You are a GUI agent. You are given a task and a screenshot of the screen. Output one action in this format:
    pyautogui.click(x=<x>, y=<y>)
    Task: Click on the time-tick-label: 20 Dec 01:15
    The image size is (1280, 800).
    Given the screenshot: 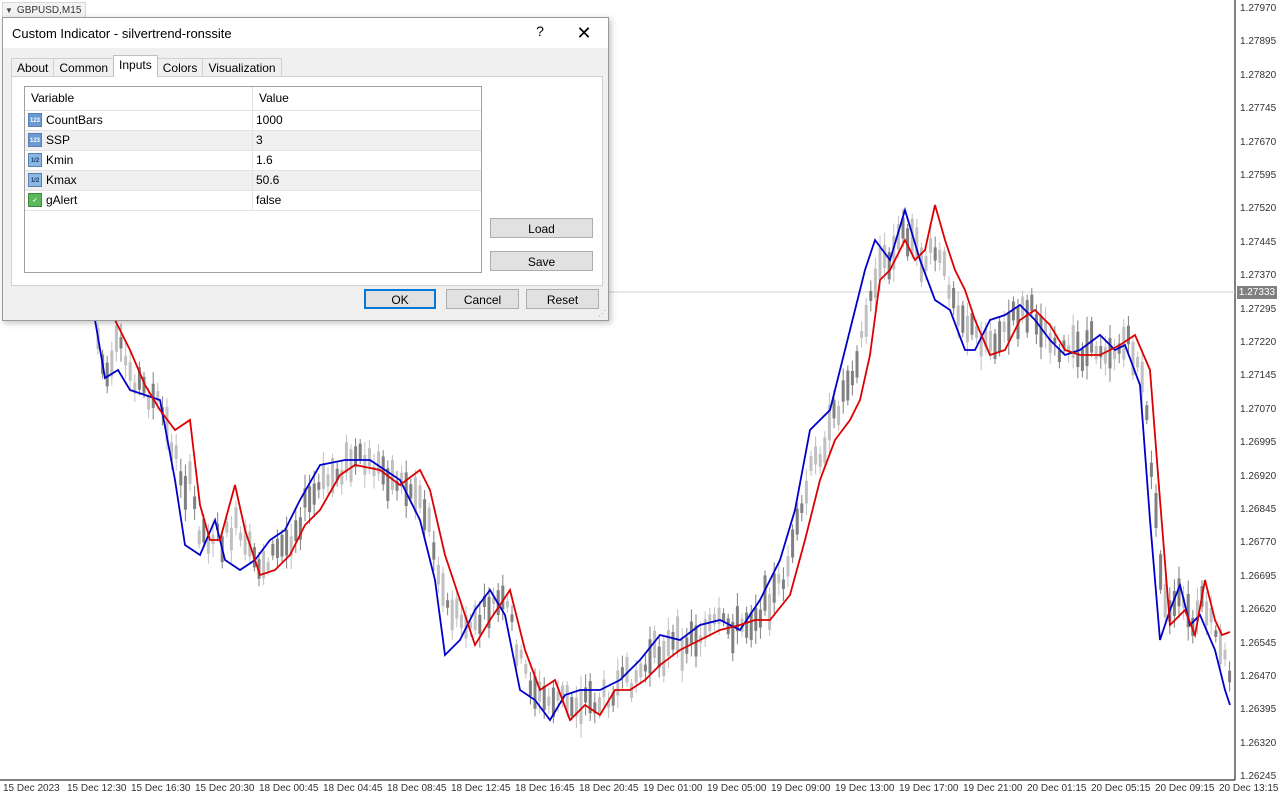 What is the action you would take?
    pyautogui.click(x=1057, y=788)
    